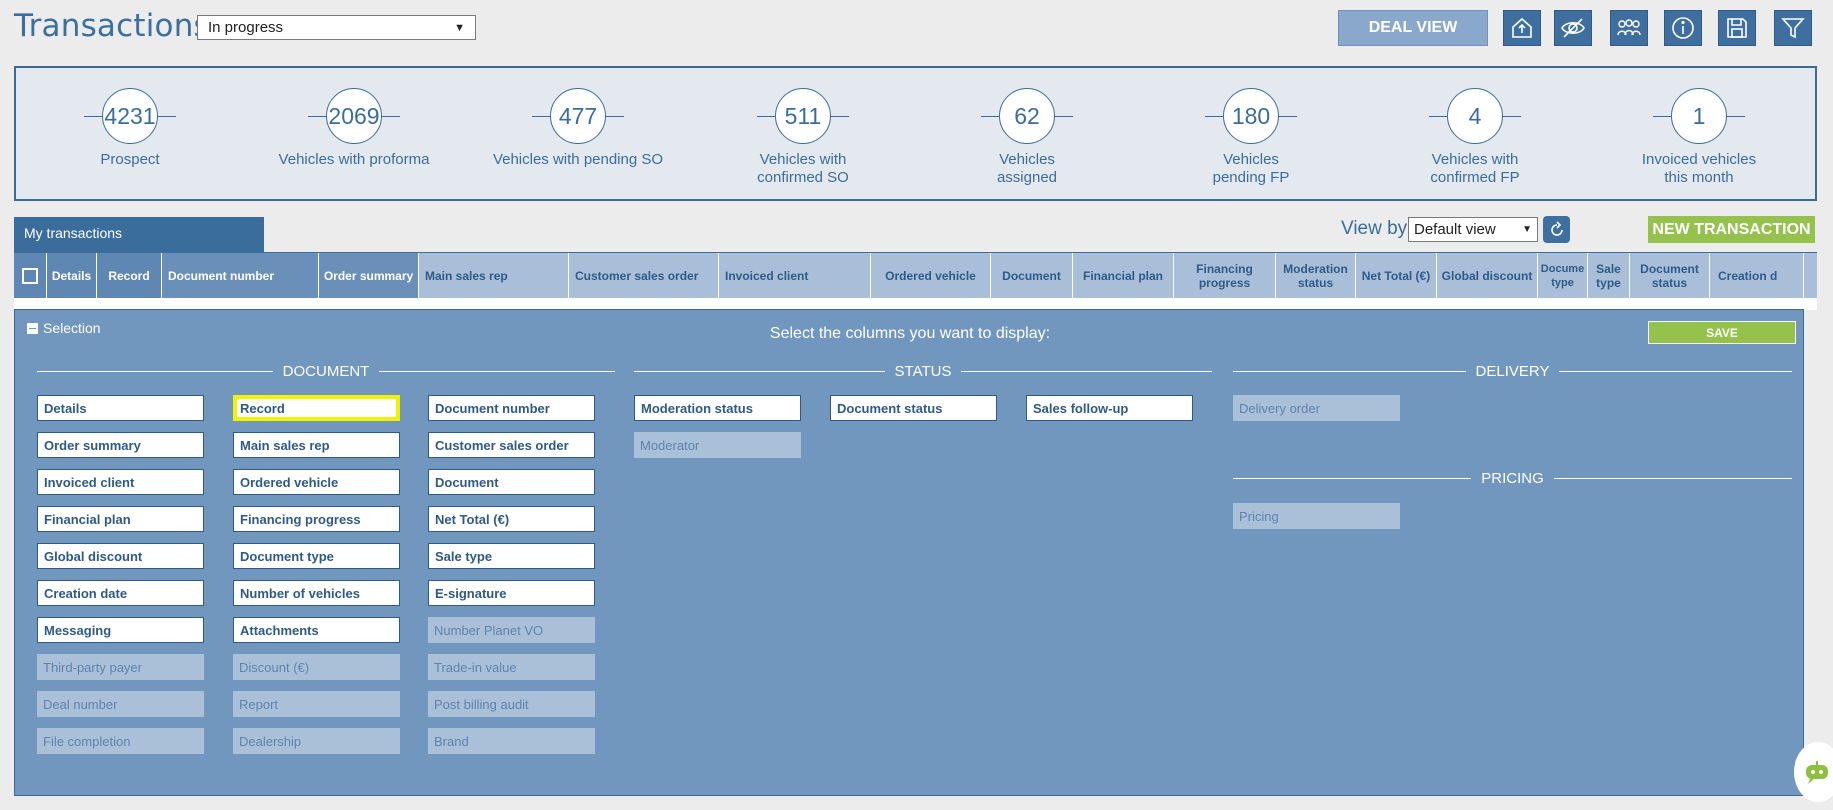  I want to click on column-option: Document type, so click(316, 556).